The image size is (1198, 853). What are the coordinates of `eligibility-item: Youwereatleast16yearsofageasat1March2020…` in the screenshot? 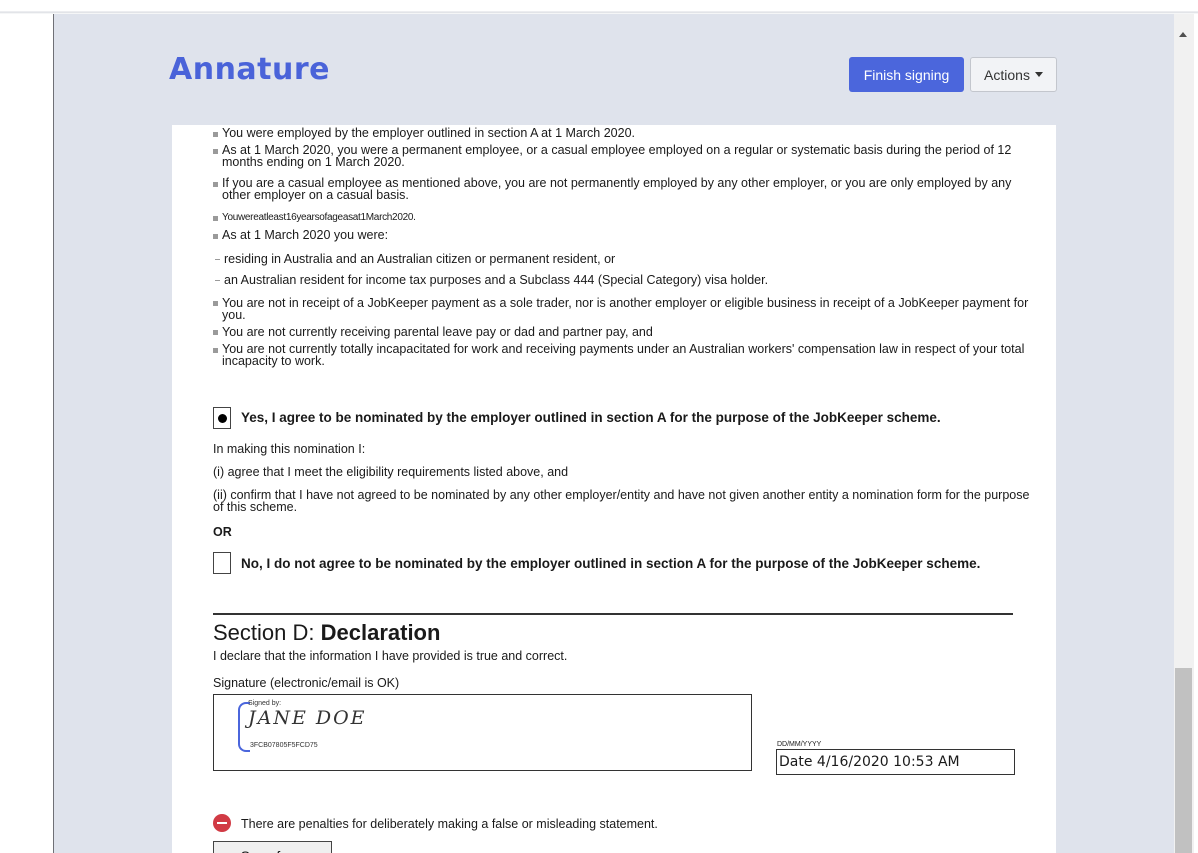 It's located at (319, 217).